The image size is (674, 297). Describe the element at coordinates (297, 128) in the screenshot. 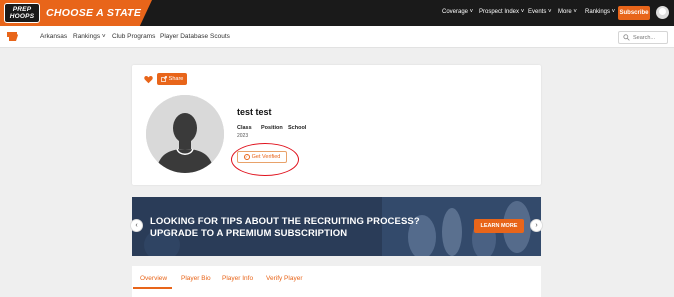

I see `school-label: School` at that location.